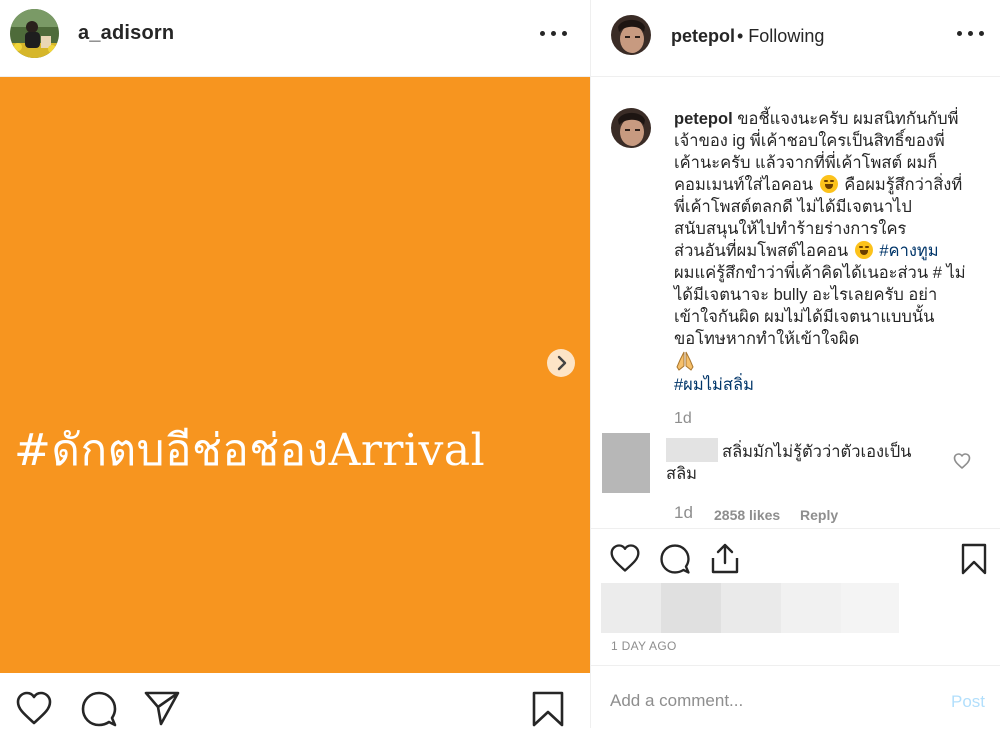 The image size is (1000, 729). I want to click on right-avatar, so click(631, 35).